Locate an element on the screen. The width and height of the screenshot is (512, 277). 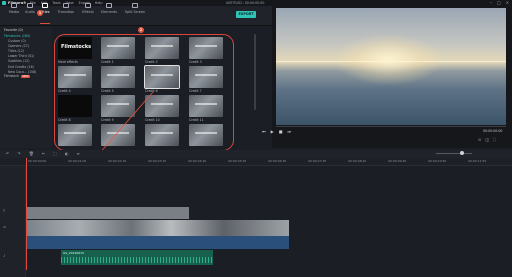
timeline-tools: ↶ ↷ 🗑 ✂ ⬚ ◐ ≡ is located at coordinates (43, 153).